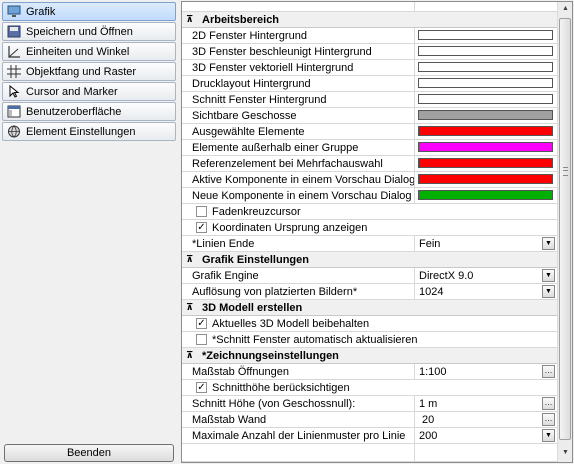  I want to click on property-label: Grafik Engine, so click(225, 276).